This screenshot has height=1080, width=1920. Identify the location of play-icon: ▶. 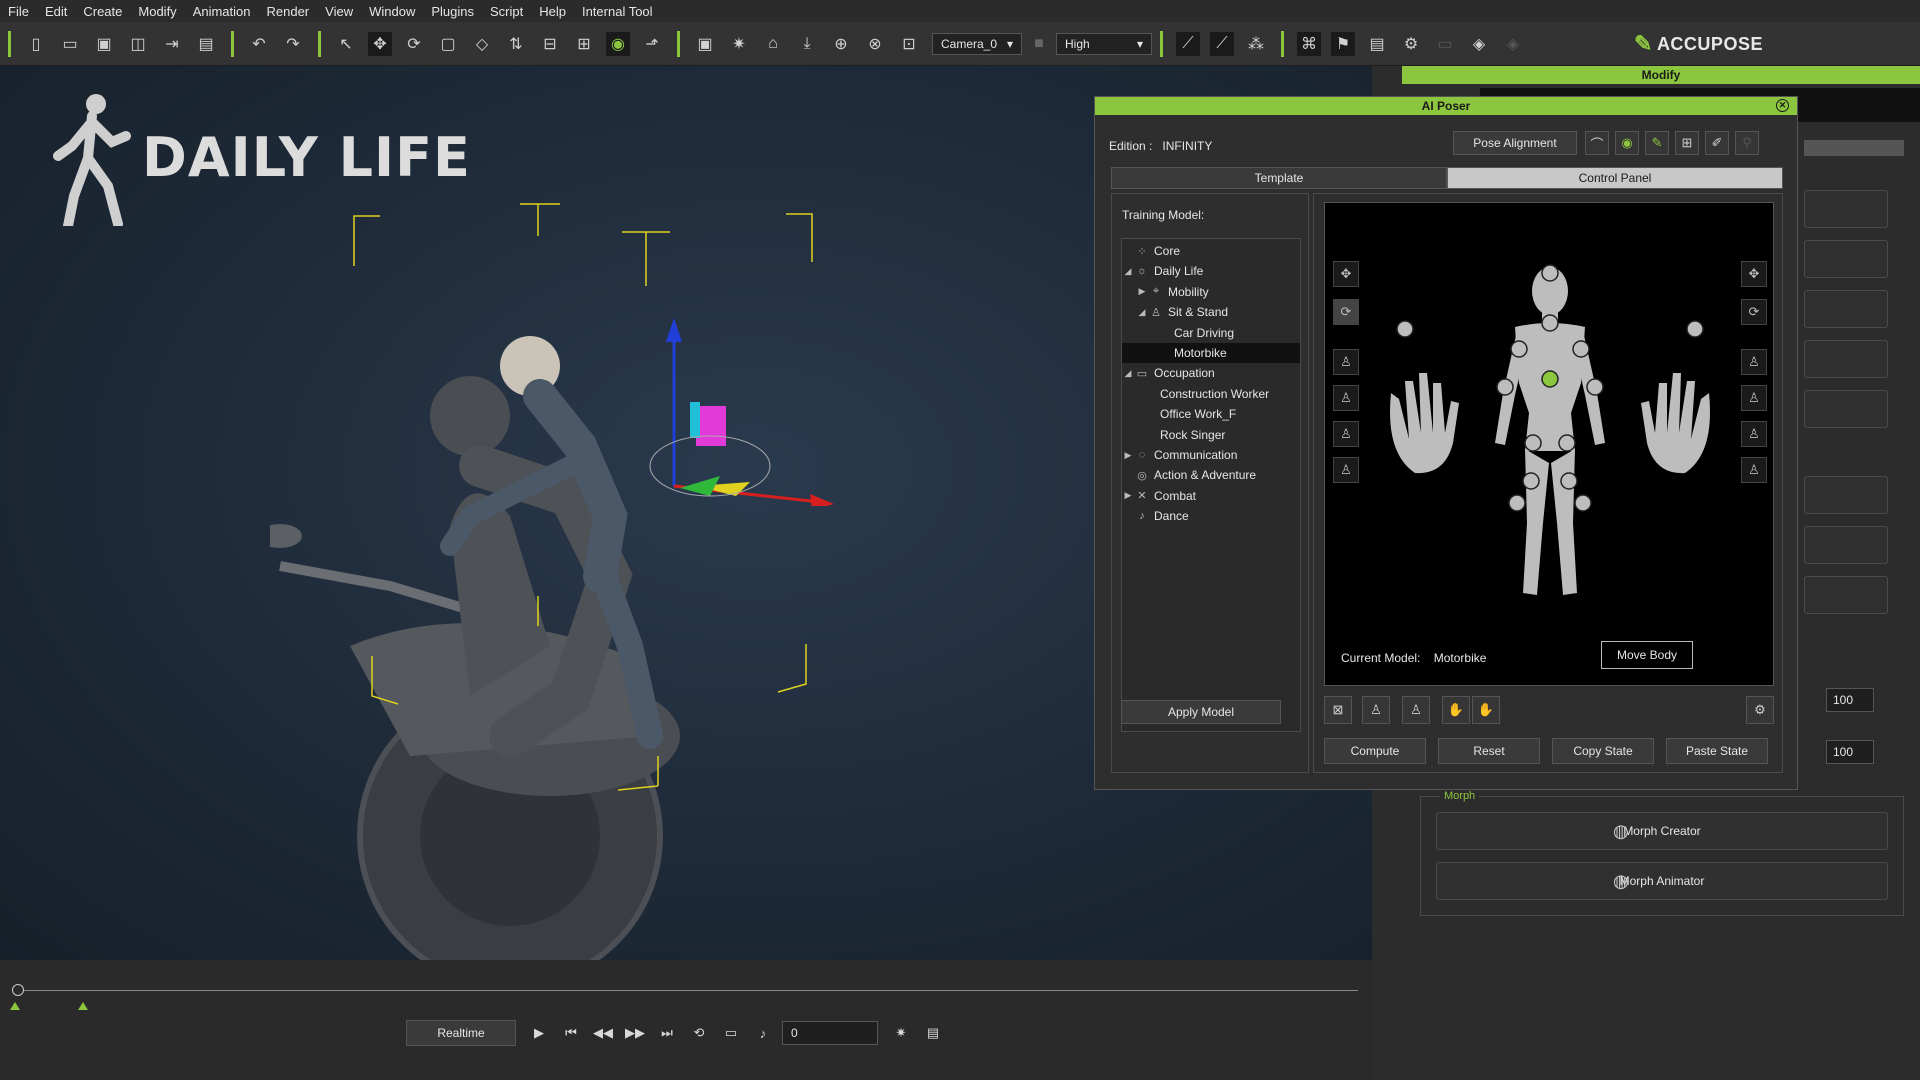
(539, 1033).